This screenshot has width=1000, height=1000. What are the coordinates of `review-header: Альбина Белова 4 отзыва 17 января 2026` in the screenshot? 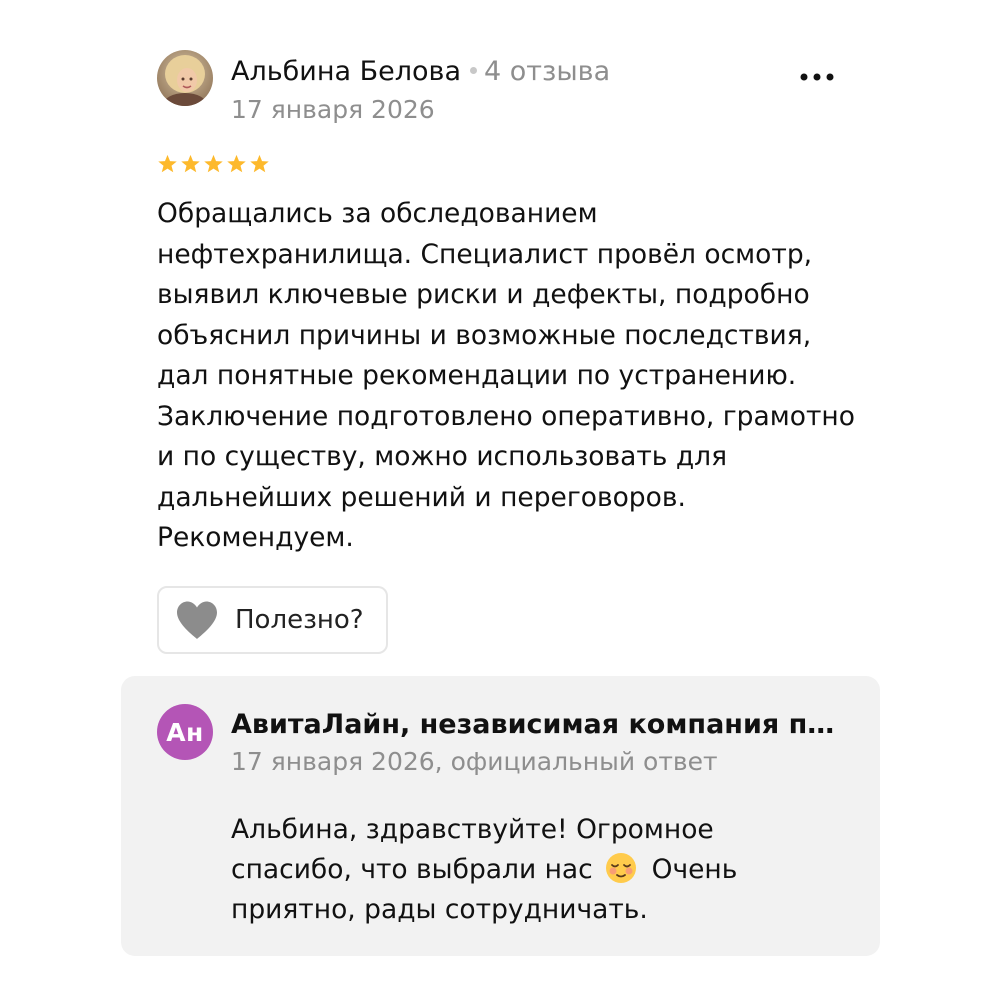 It's located at (507, 88).